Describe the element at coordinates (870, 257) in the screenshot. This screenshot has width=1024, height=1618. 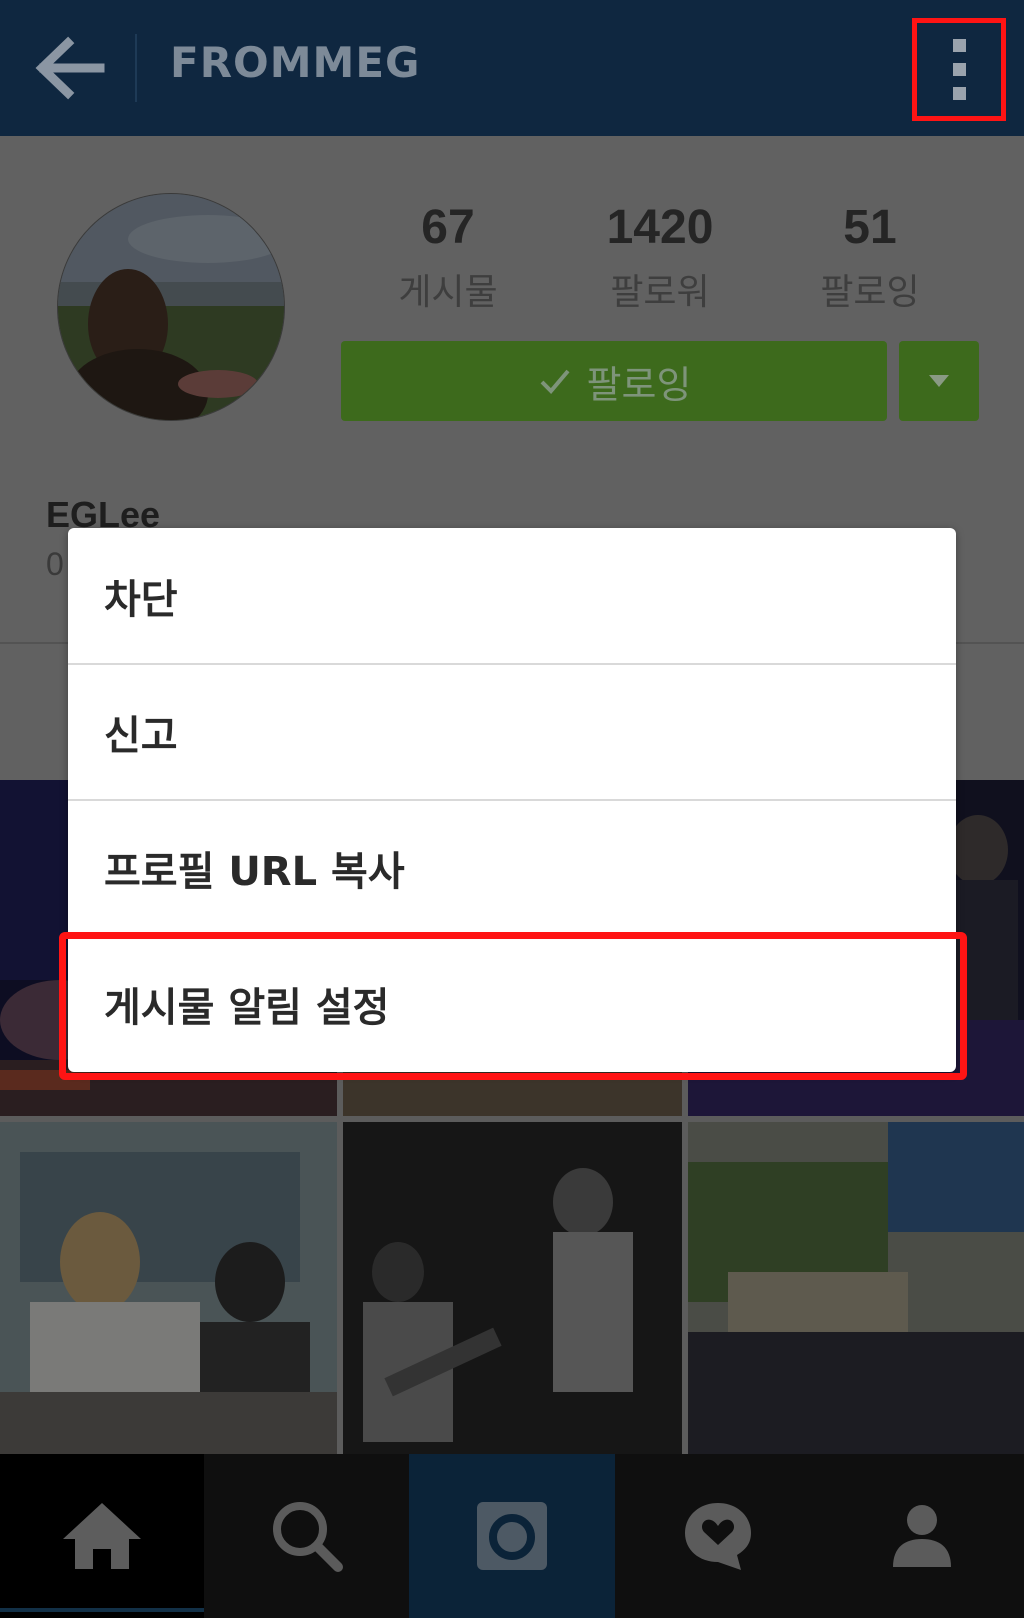
I see `stat-following: 51 팔로잉` at that location.